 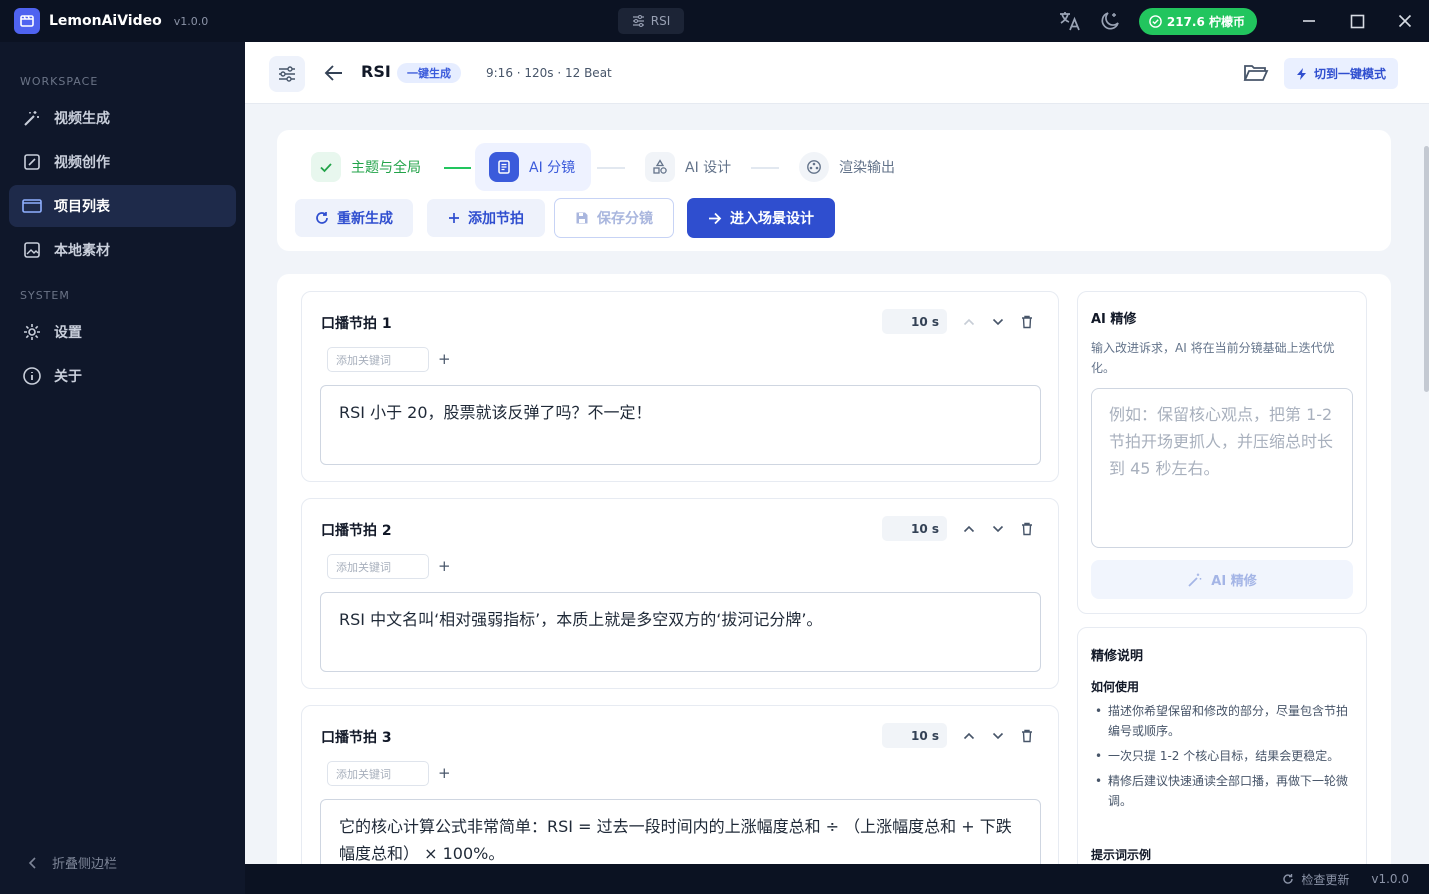 I want to click on beat-script-textarea: RSI 小于 20，股票就该反弹了吗？不一定！, so click(x=680, y=425).